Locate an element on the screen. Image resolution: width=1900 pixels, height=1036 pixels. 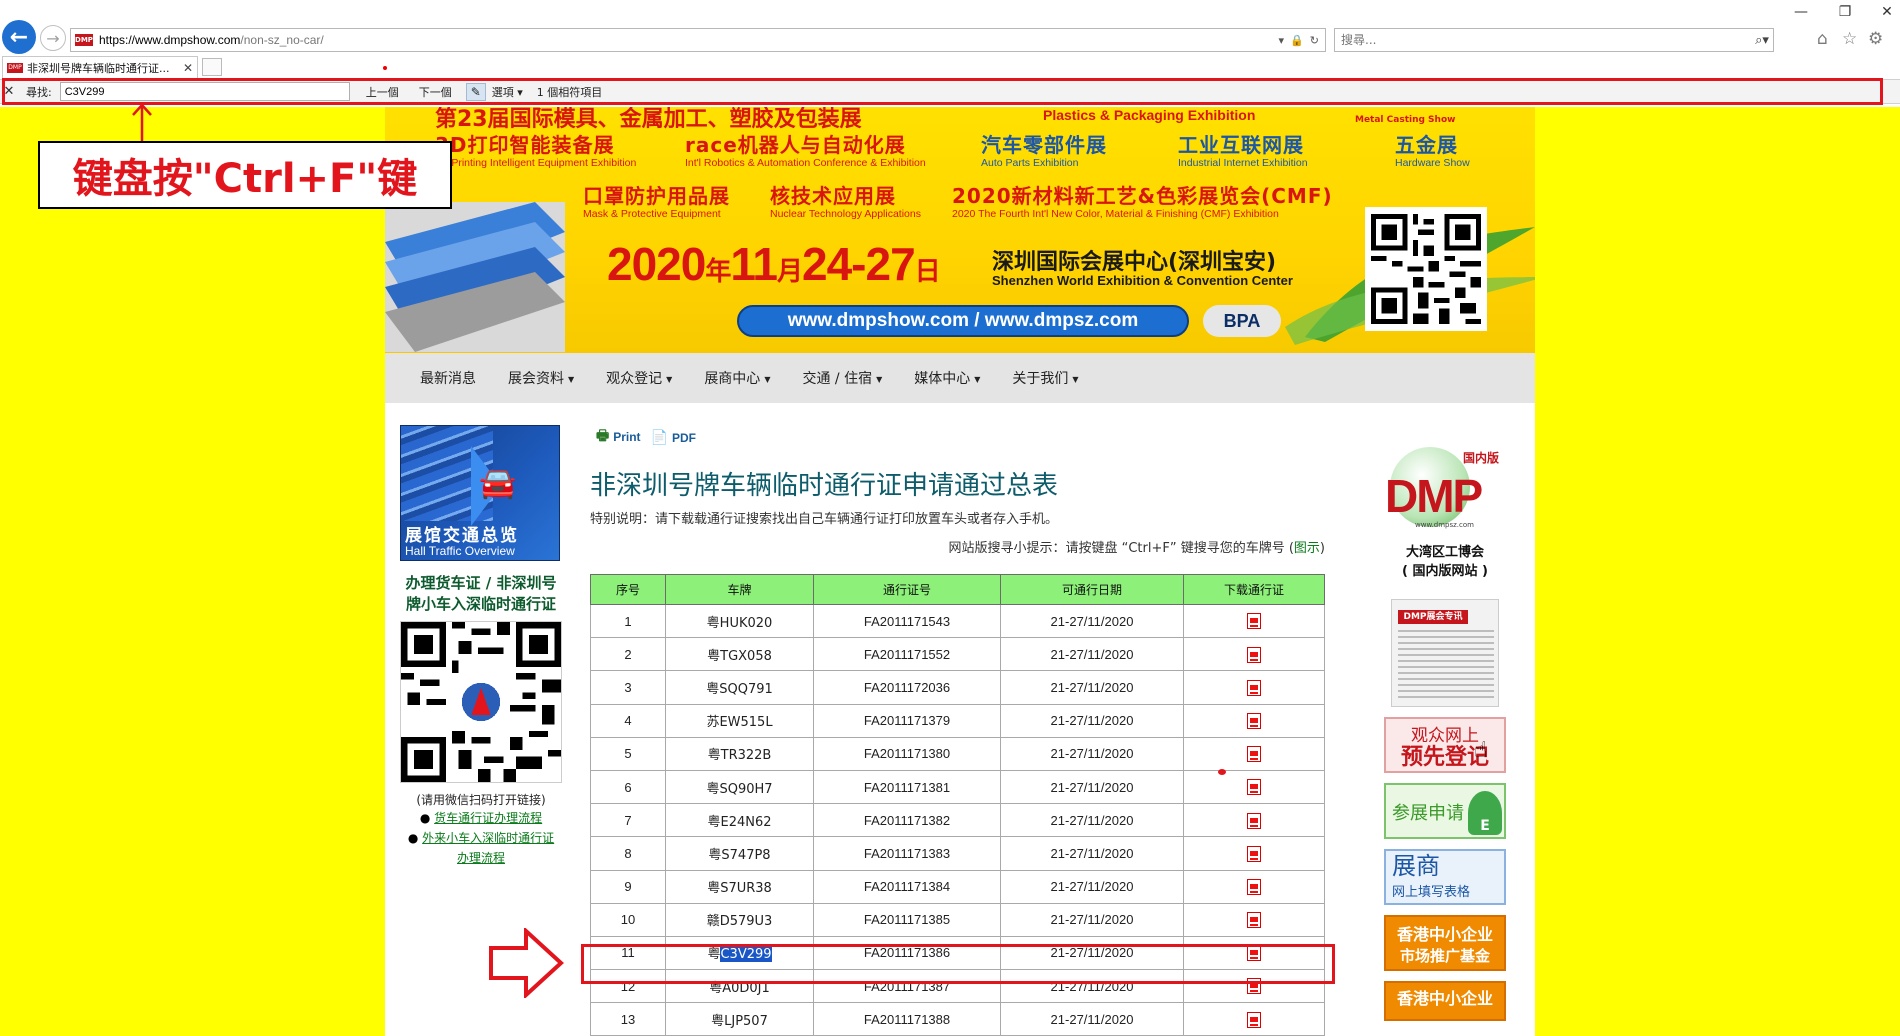
tab-active: DMP 非深圳号牌车辆临时通行证... ✕ is located at coordinates (100, 67).